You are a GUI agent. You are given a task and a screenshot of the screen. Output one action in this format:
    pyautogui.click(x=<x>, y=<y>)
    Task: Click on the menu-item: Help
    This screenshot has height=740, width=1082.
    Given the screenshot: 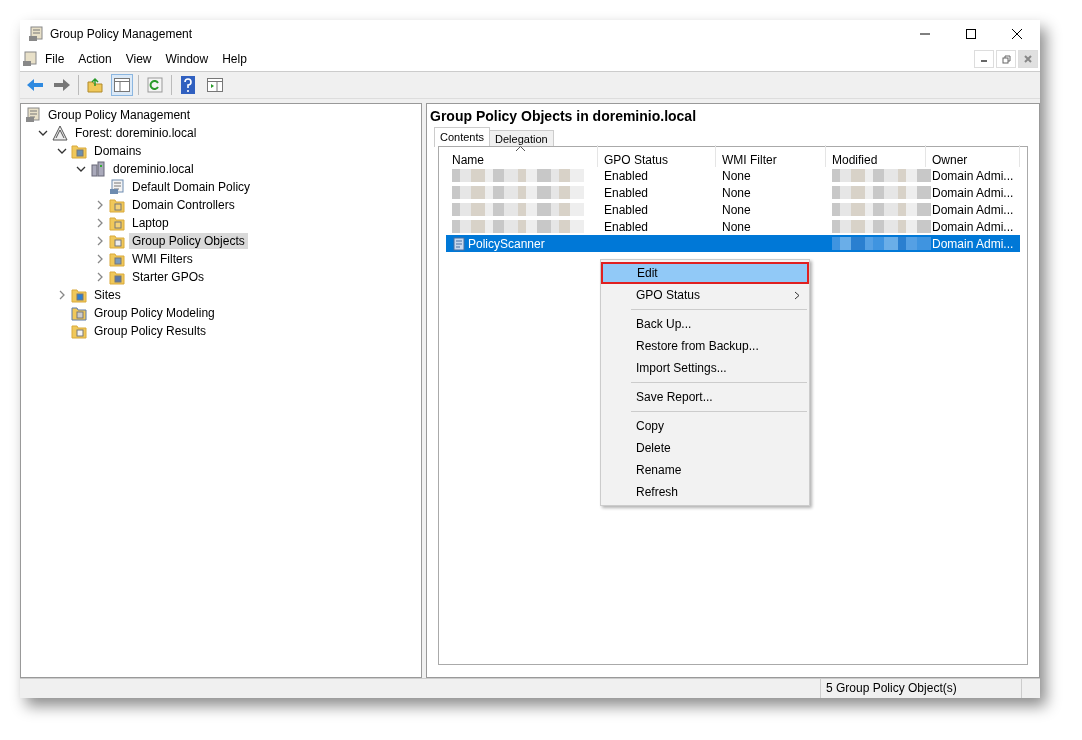 What is the action you would take?
    pyautogui.click(x=234, y=59)
    